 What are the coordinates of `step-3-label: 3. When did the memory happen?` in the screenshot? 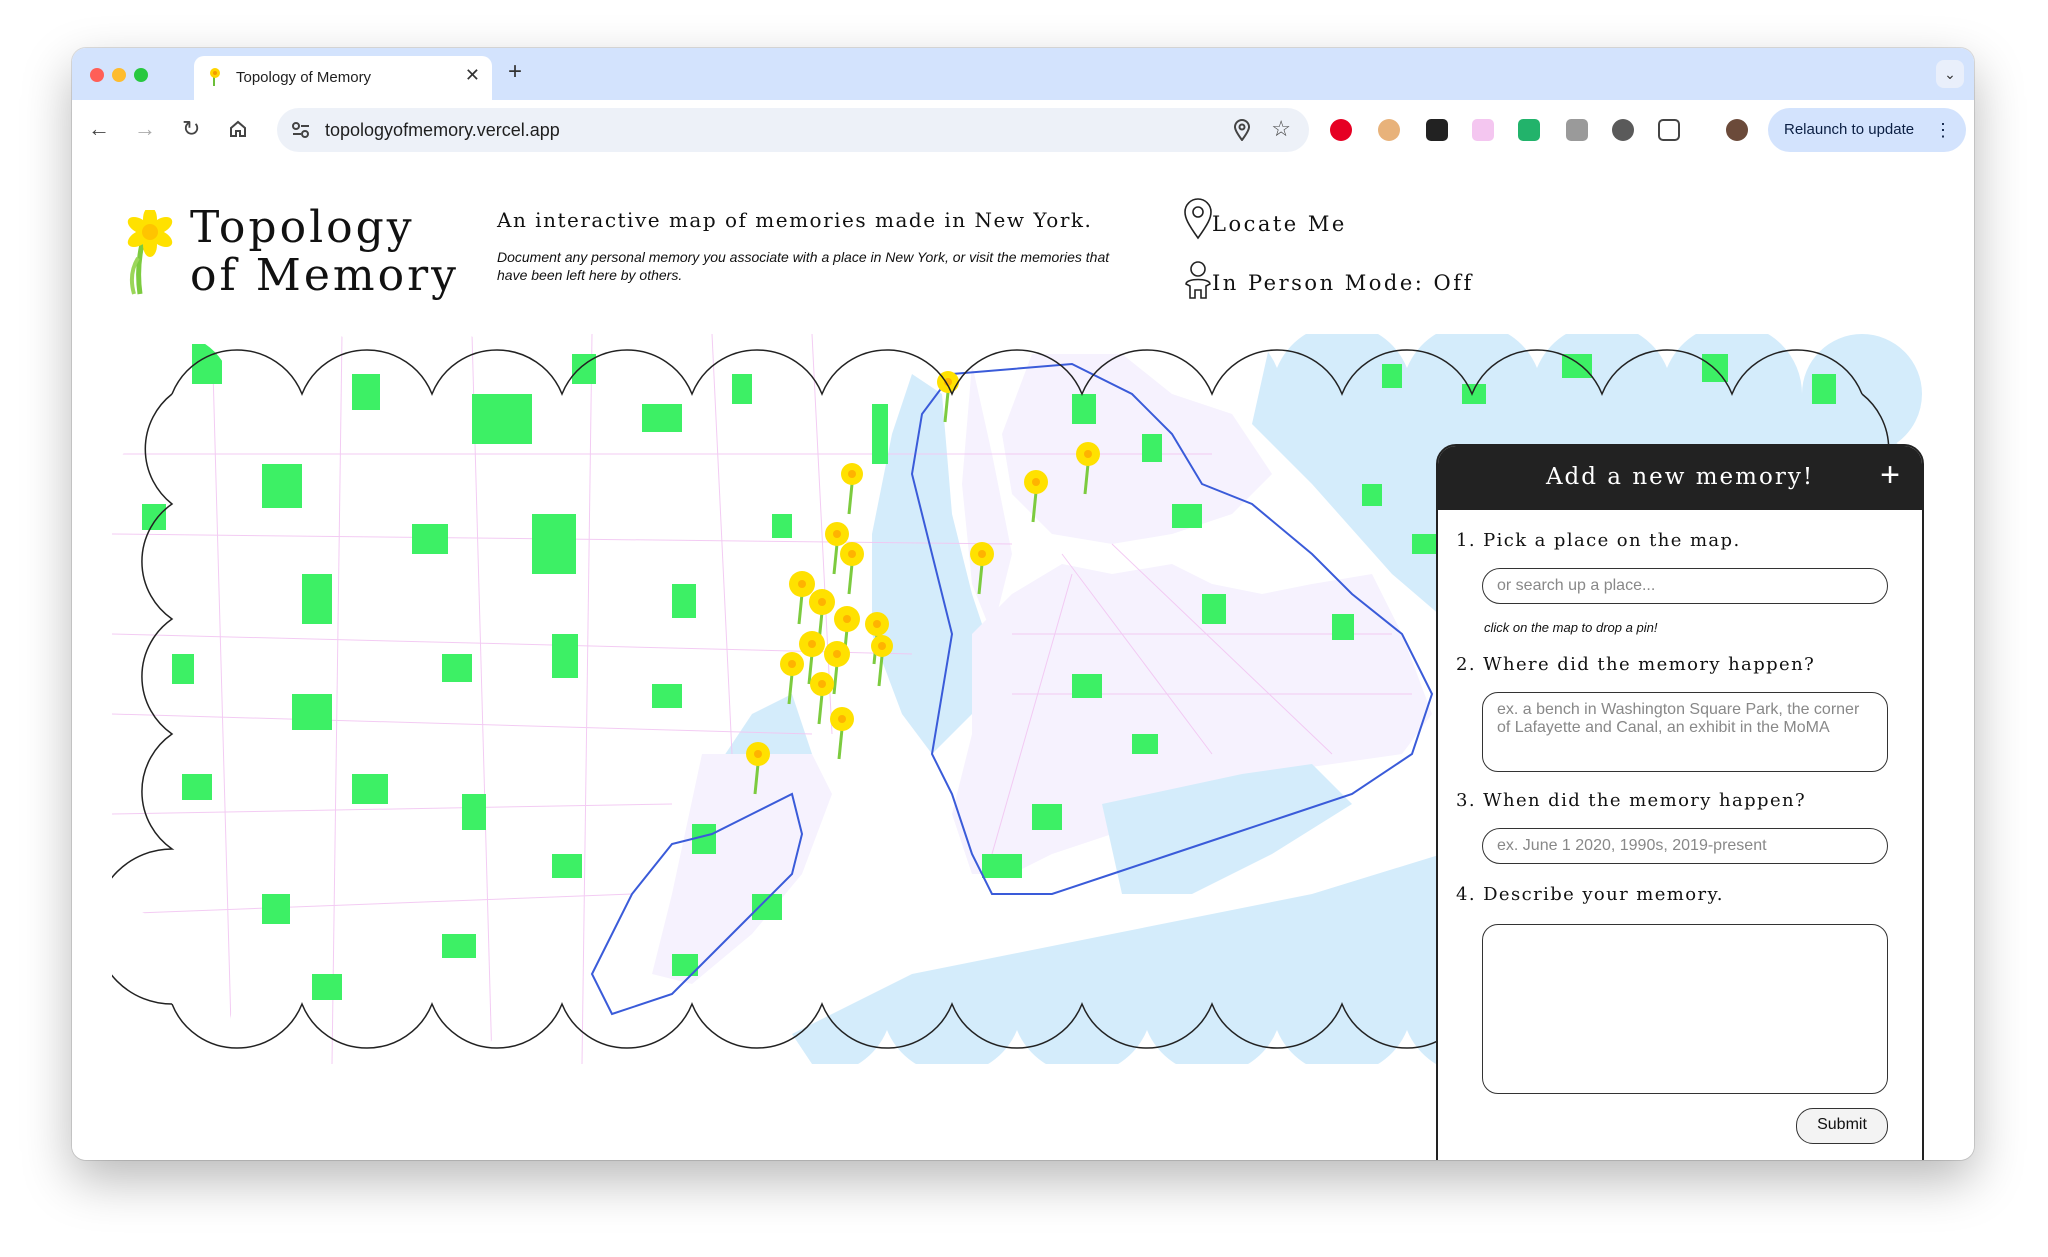 It's located at (1631, 800).